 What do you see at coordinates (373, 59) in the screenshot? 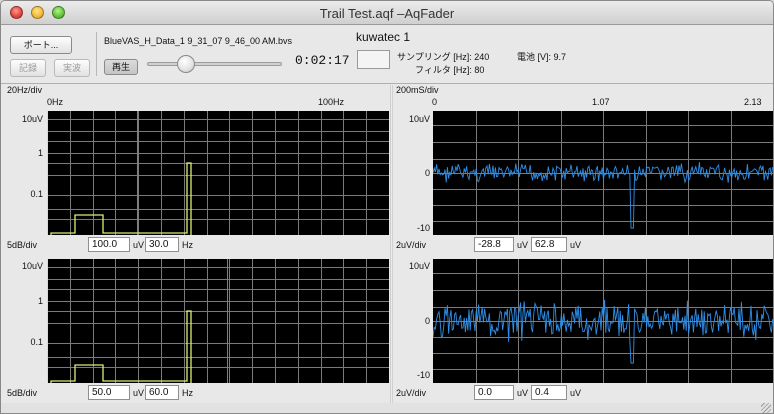
I see `device-status-box` at bounding box center [373, 59].